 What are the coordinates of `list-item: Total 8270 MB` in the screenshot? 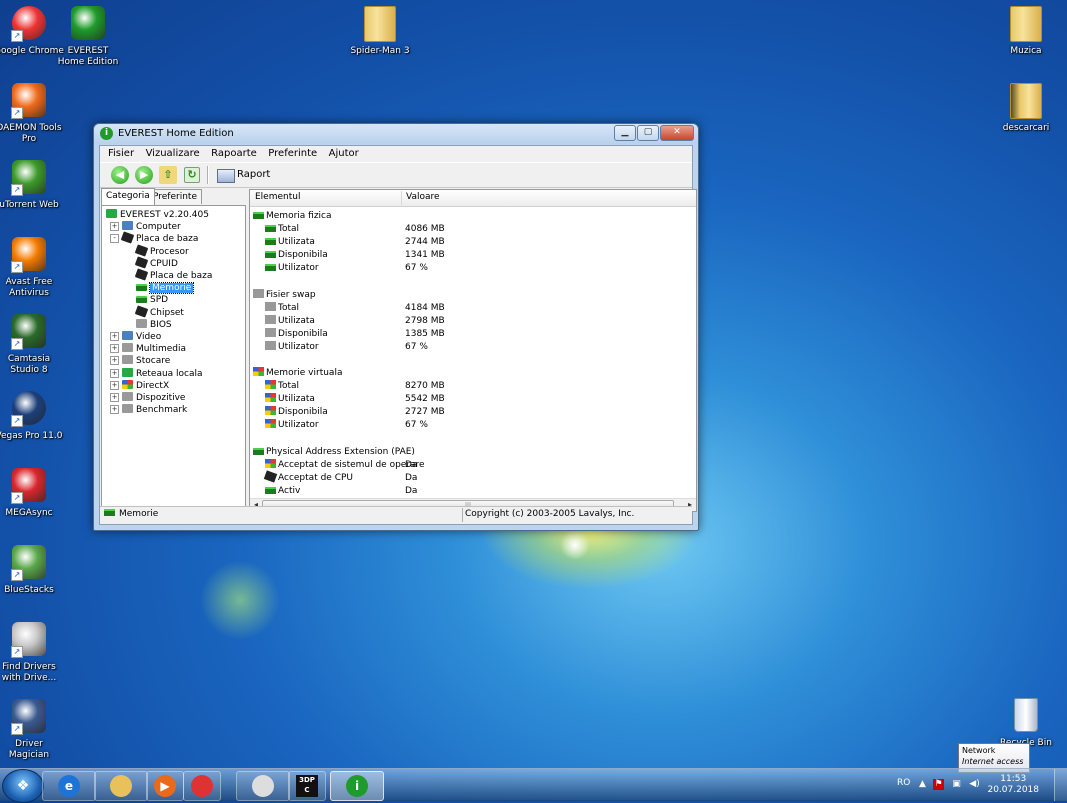 It's located at (475, 386).